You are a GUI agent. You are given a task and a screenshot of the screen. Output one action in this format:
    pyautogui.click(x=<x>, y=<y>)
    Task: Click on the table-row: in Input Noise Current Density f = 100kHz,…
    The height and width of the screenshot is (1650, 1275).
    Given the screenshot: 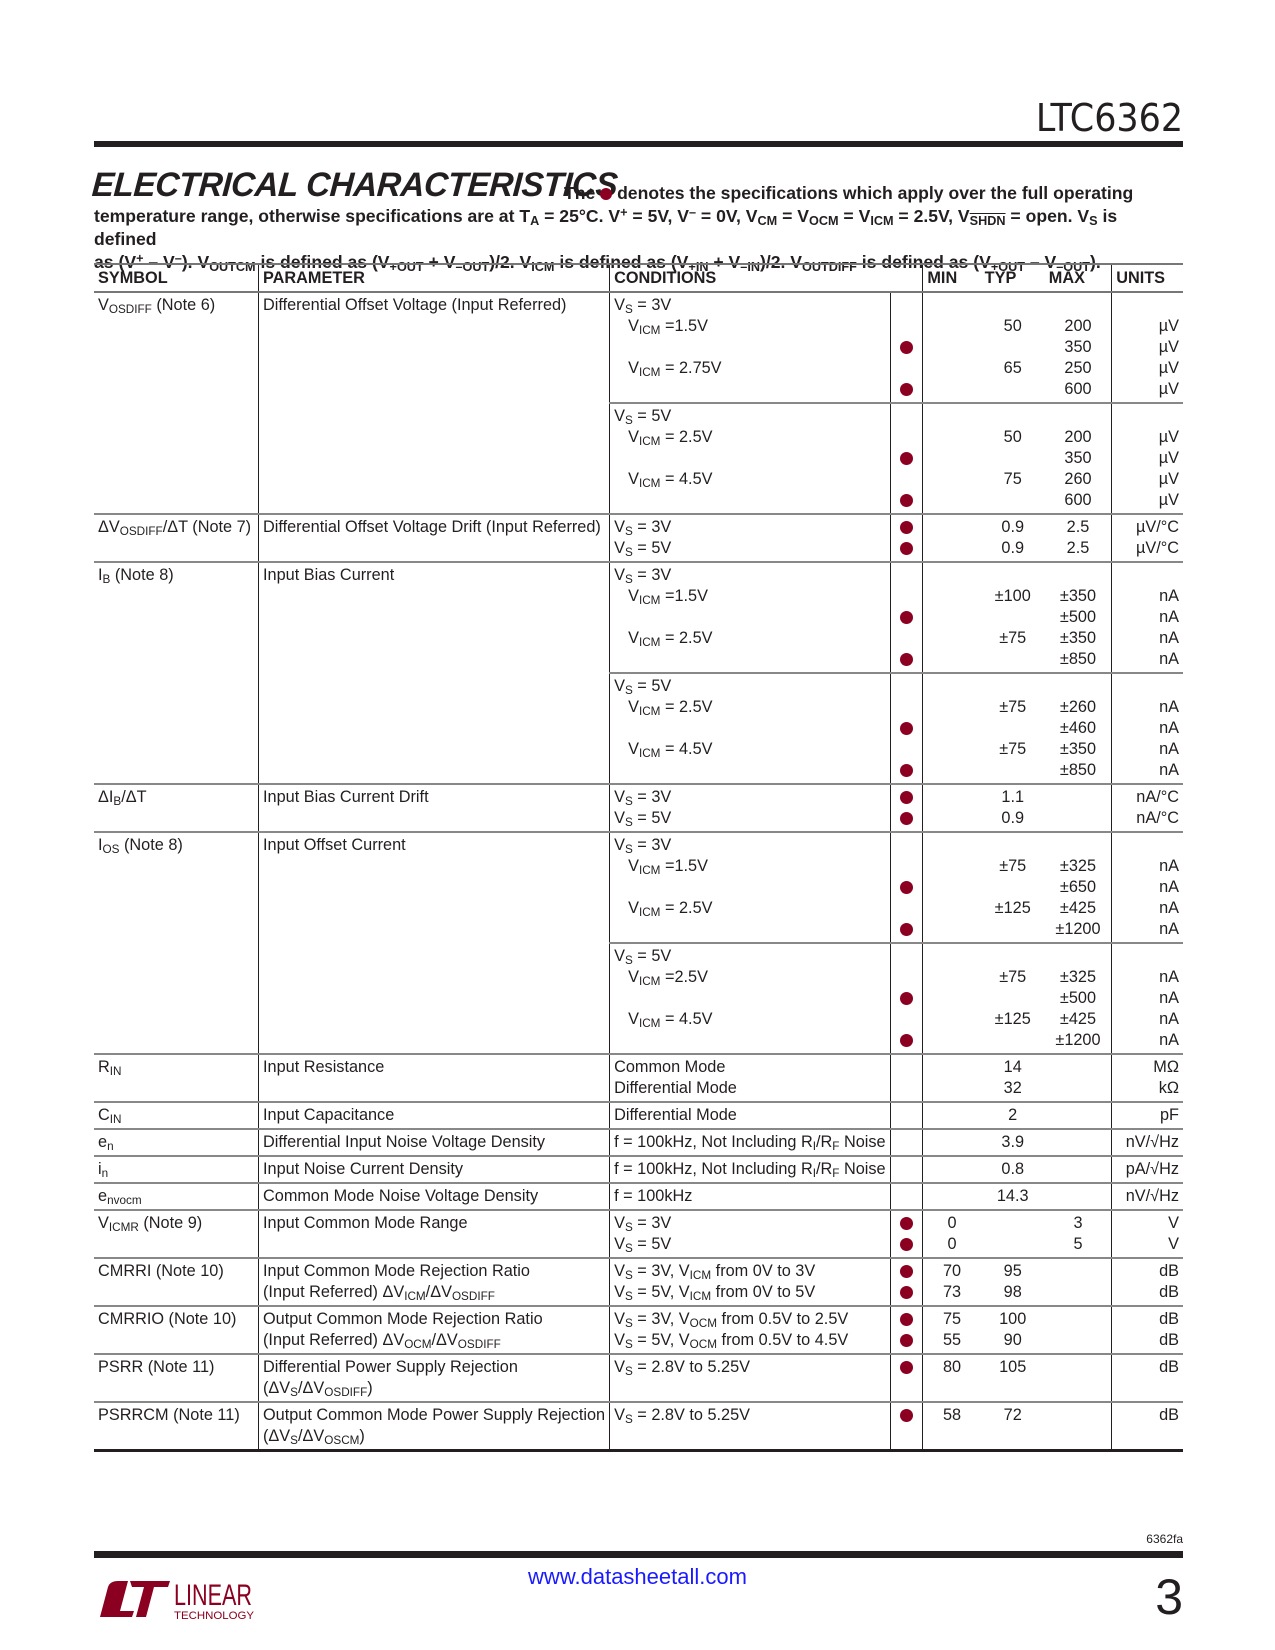 What is the action you would take?
    pyautogui.click(x=638, y=1169)
    